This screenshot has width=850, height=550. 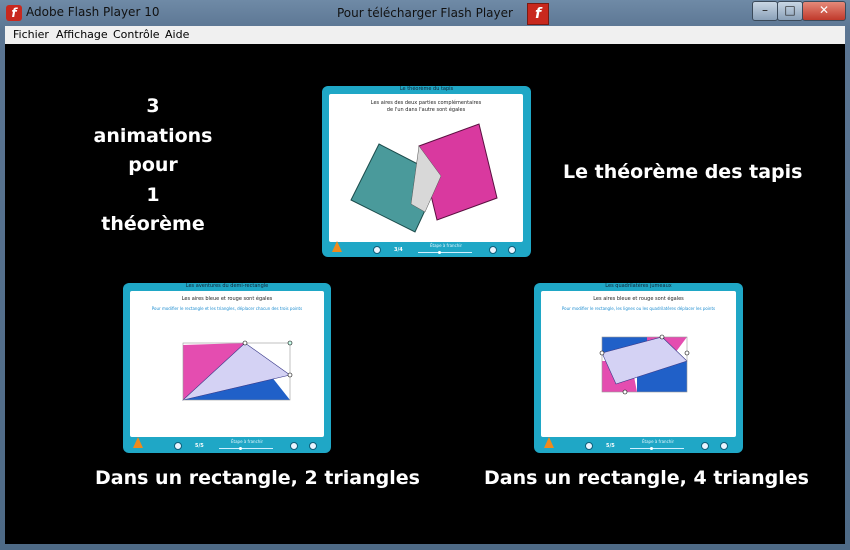 What do you see at coordinates (790, 11) in the screenshot?
I see `maximize-button: □` at bounding box center [790, 11].